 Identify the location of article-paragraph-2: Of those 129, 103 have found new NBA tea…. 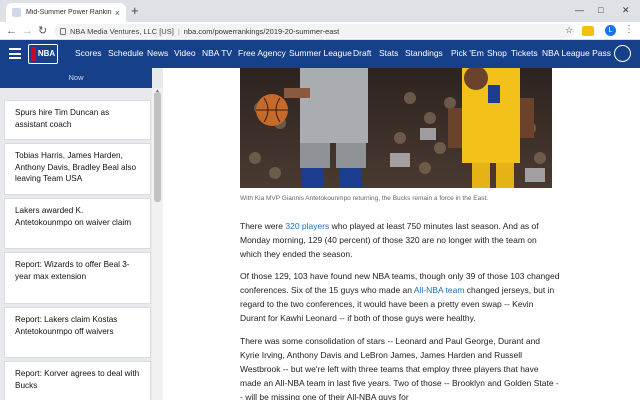
(400, 297).